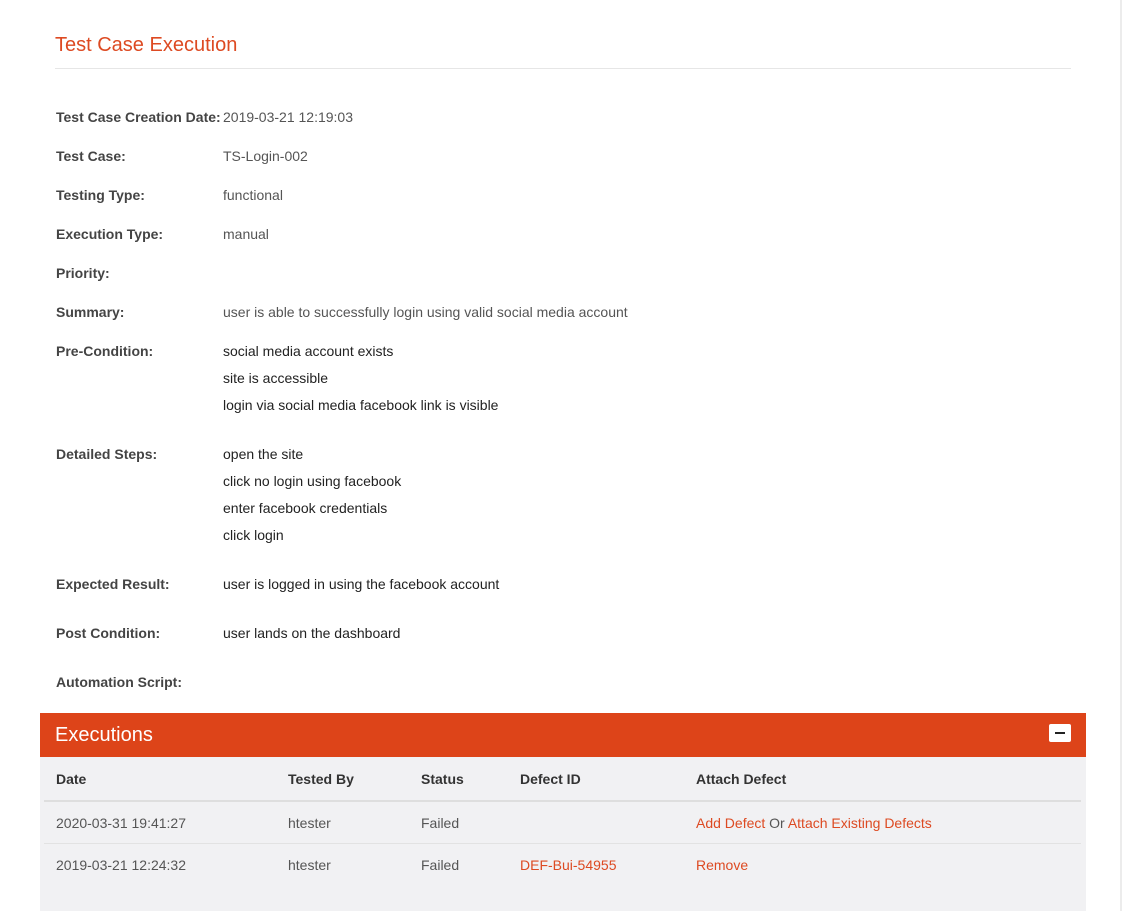 The height and width of the screenshot is (911, 1122). What do you see at coordinates (253, 535) in the screenshot?
I see `step-line: click login` at bounding box center [253, 535].